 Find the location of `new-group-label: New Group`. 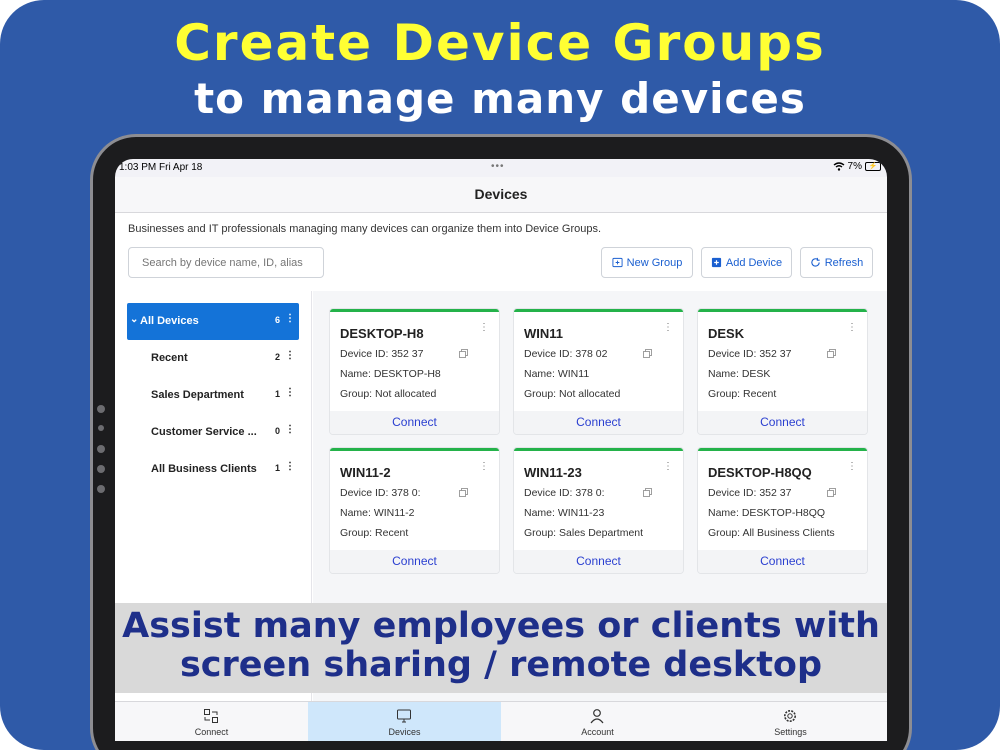

new-group-label: New Group is located at coordinates (654, 262).